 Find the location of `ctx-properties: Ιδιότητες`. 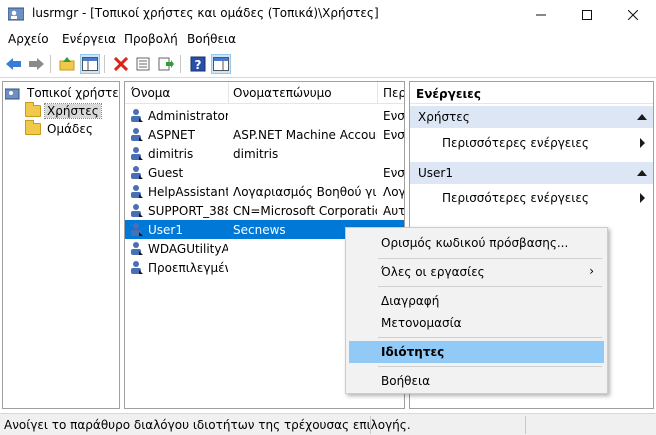

ctx-properties: Ιδιότητες is located at coordinates (476, 352).